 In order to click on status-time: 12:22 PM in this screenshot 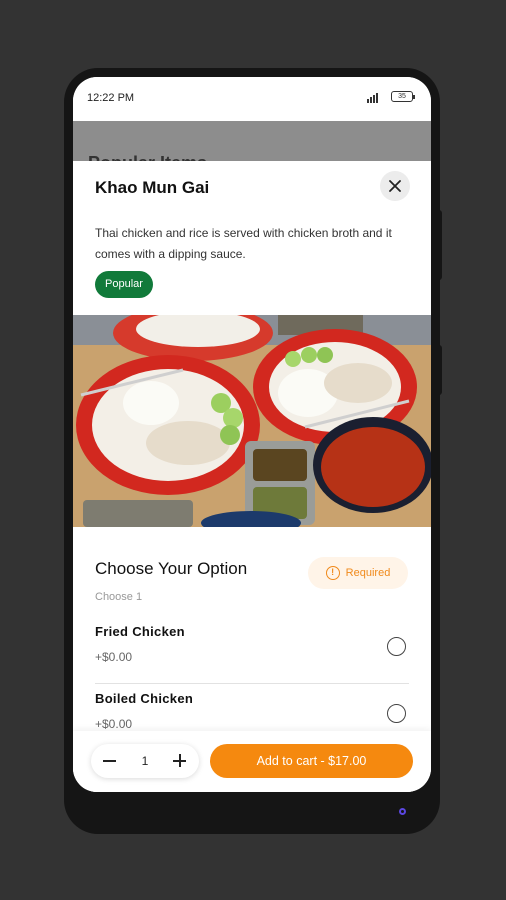, I will do `click(111, 98)`.